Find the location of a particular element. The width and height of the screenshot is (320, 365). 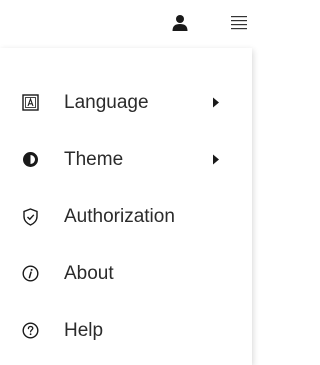

menu-item-label: Language is located at coordinates (106, 102).